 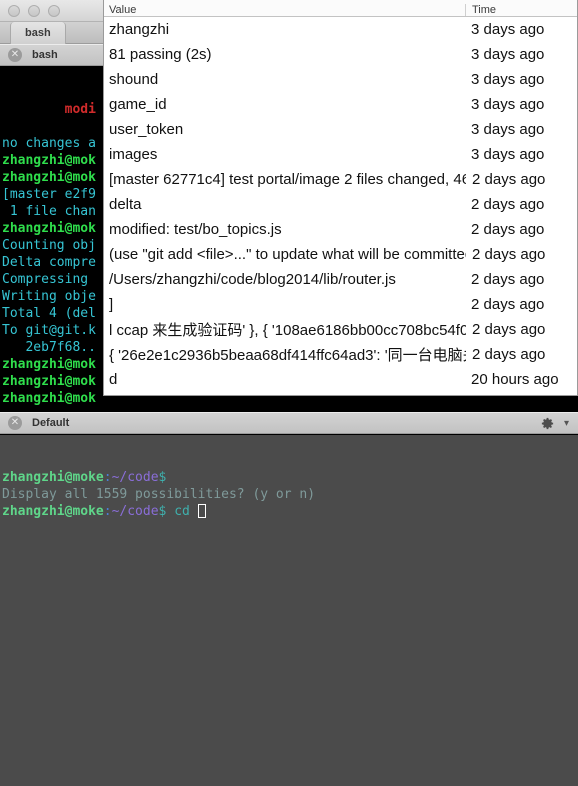 I want to click on tab-bash-label: bash, so click(x=38, y=33).